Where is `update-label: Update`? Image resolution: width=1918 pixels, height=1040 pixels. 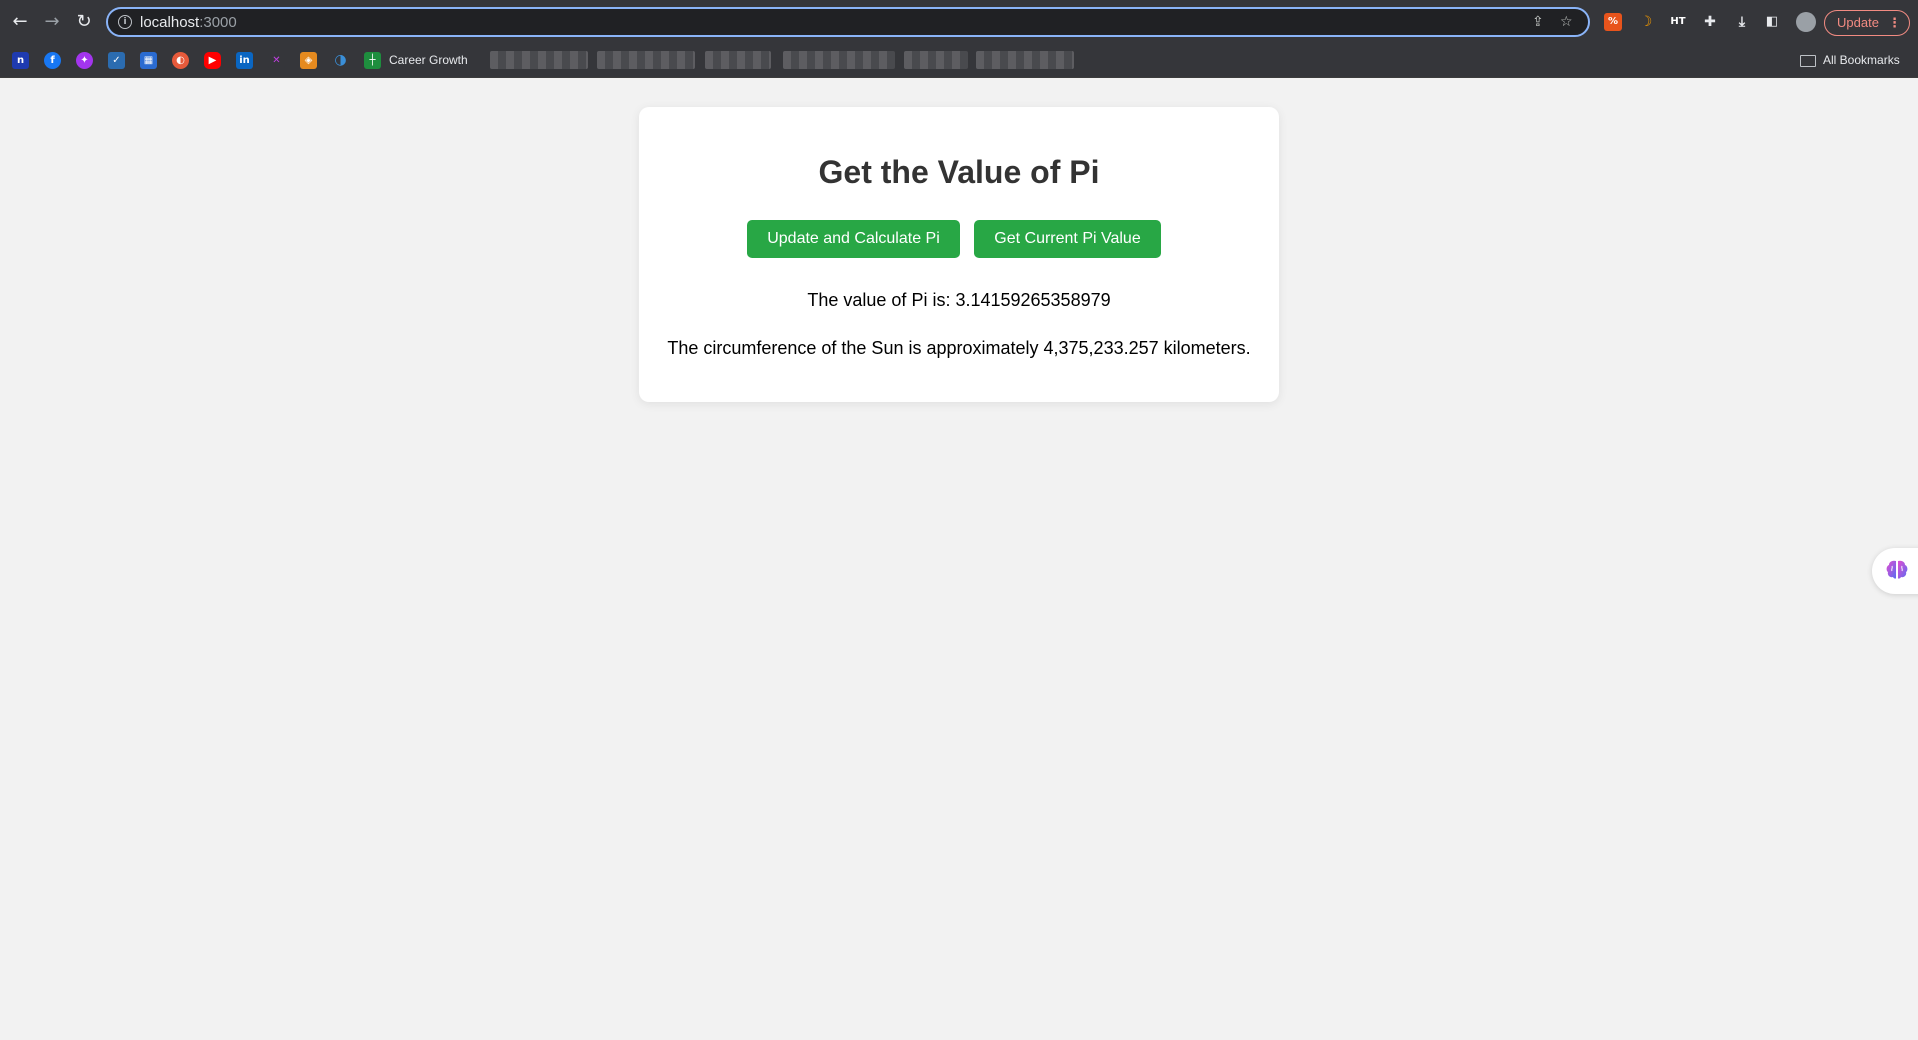 update-label: Update is located at coordinates (1858, 22).